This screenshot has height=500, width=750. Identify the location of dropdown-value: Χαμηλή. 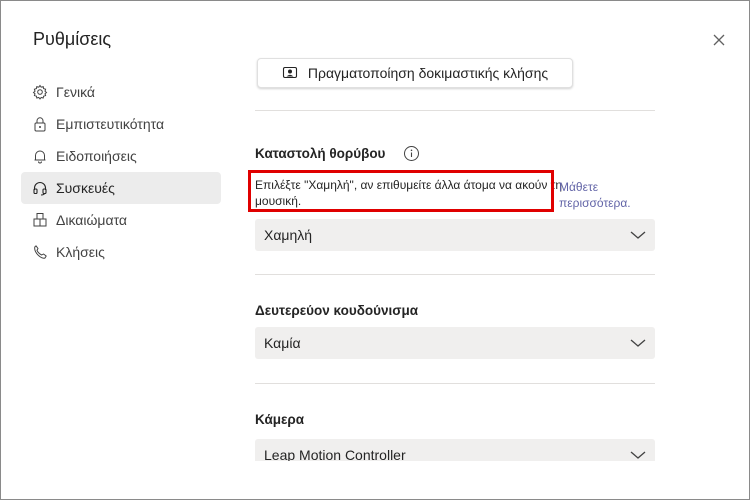
(288, 235).